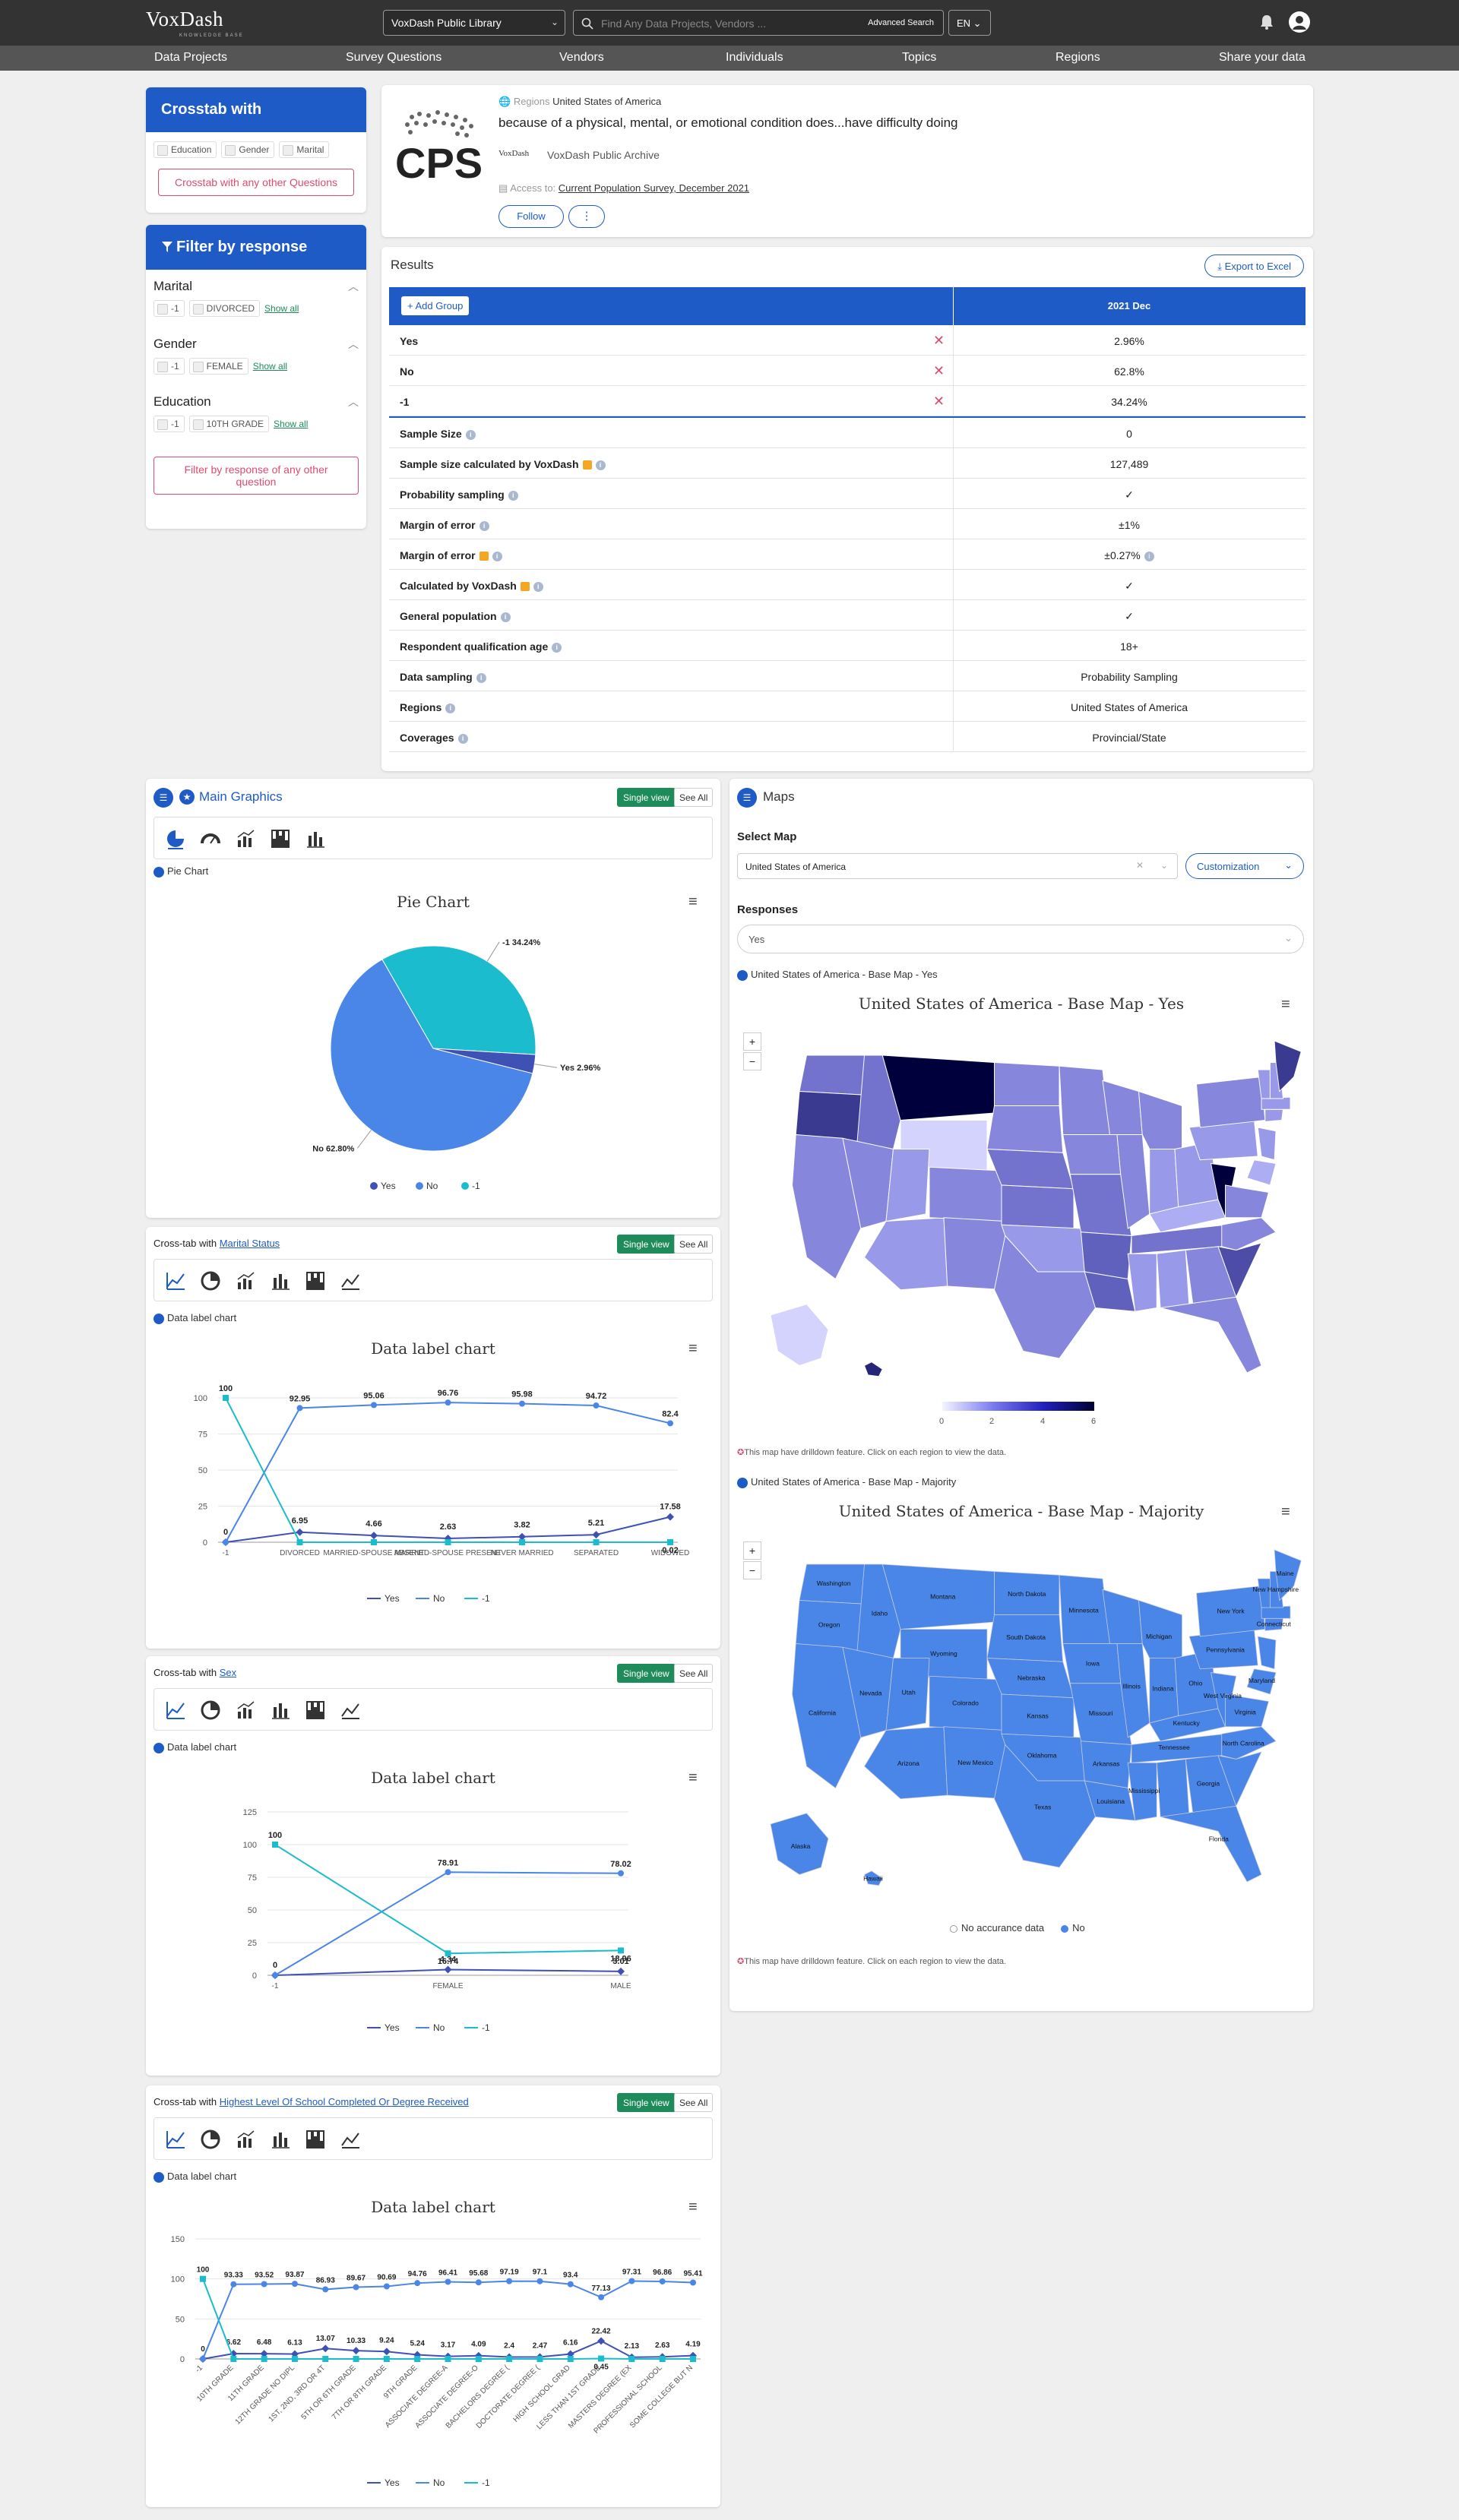 The width and height of the screenshot is (1459, 2520). Describe the element at coordinates (184, 19) in the screenshot. I see `voxdash-logo: VoxDash` at that location.